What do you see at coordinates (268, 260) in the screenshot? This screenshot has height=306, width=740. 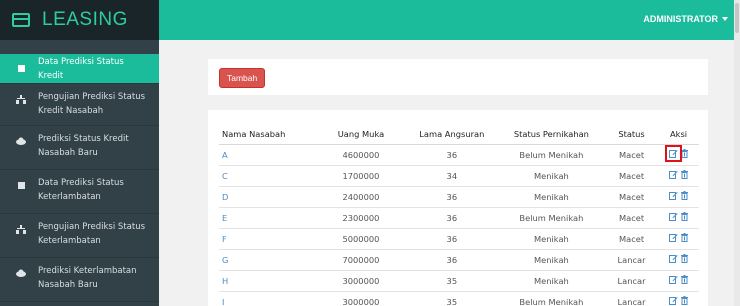 I see `cell-nama-nasabah: G` at bounding box center [268, 260].